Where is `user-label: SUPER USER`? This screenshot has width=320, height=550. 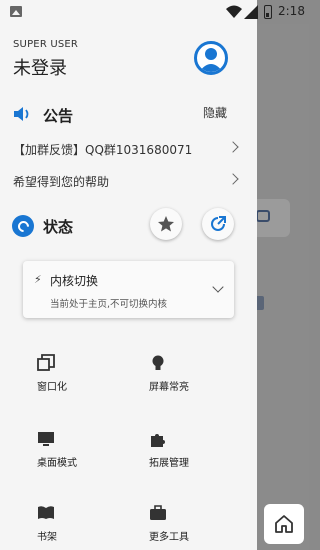 user-label: SUPER USER is located at coordinates (46, 44).